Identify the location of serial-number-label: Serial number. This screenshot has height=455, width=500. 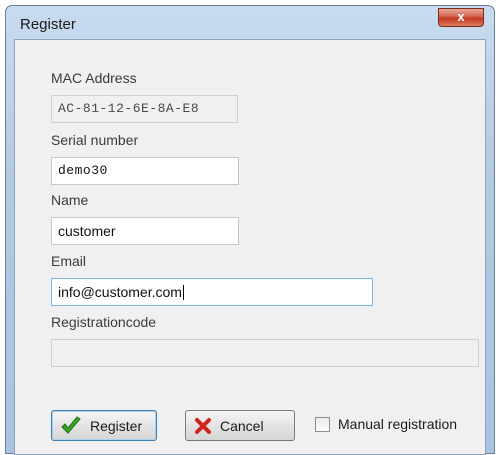
(95, 140).